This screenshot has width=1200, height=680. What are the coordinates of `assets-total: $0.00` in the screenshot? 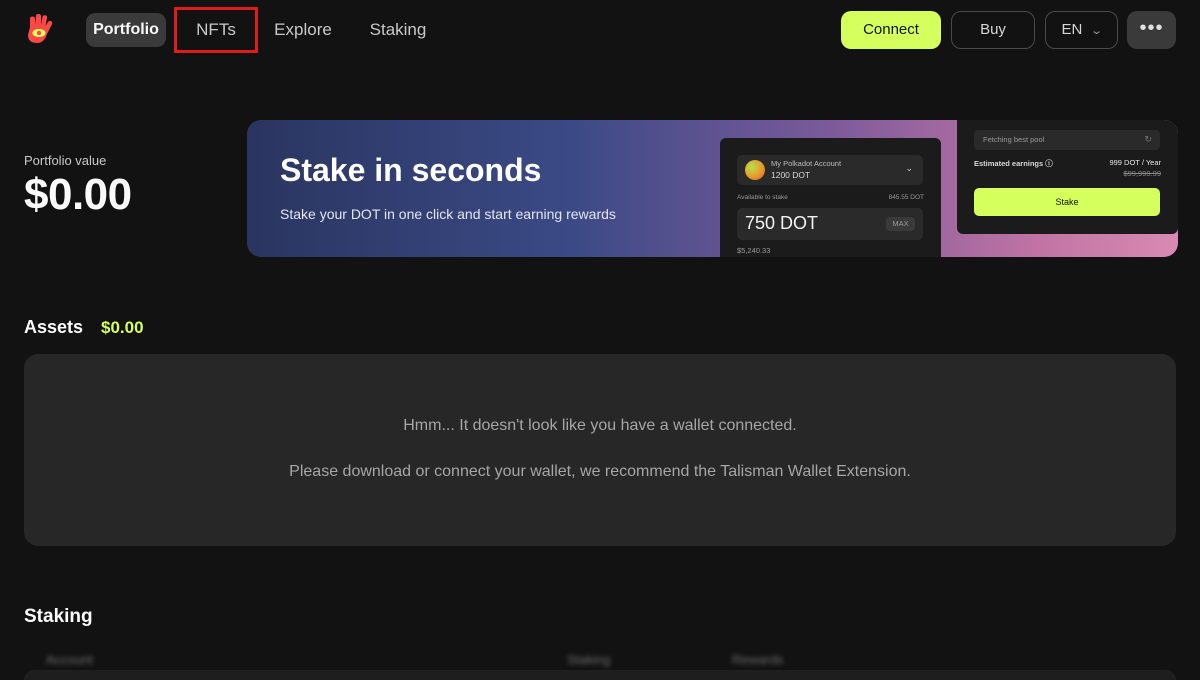 It's located at (122, 327).